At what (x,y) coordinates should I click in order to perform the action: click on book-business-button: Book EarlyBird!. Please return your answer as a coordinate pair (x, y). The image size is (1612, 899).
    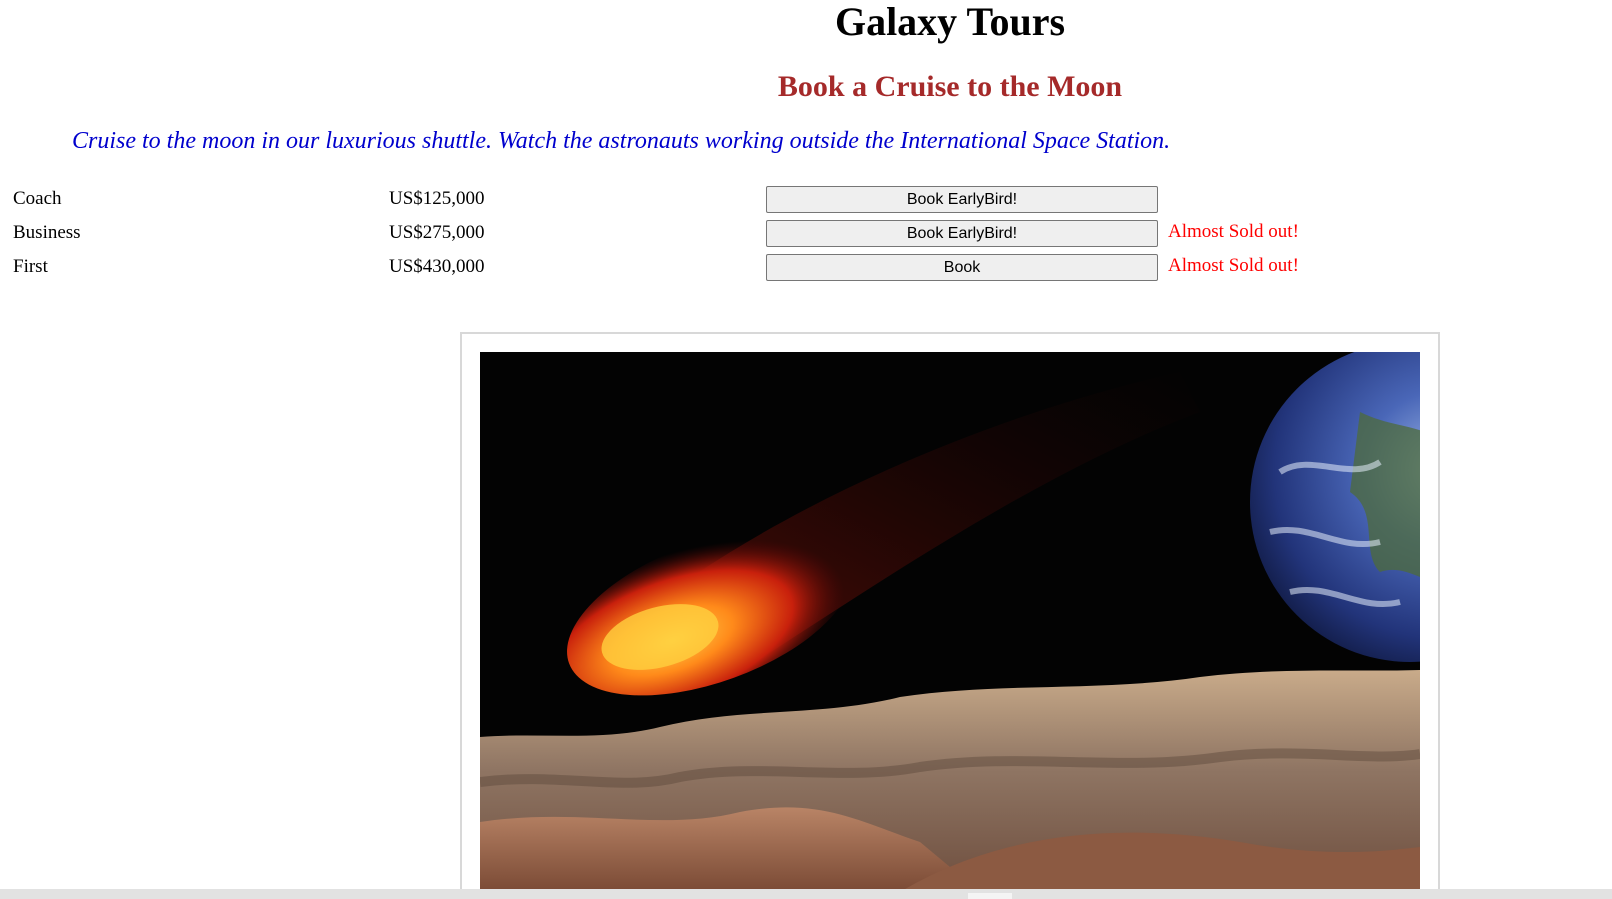
    Looking at the image, I should click on (962, 233).